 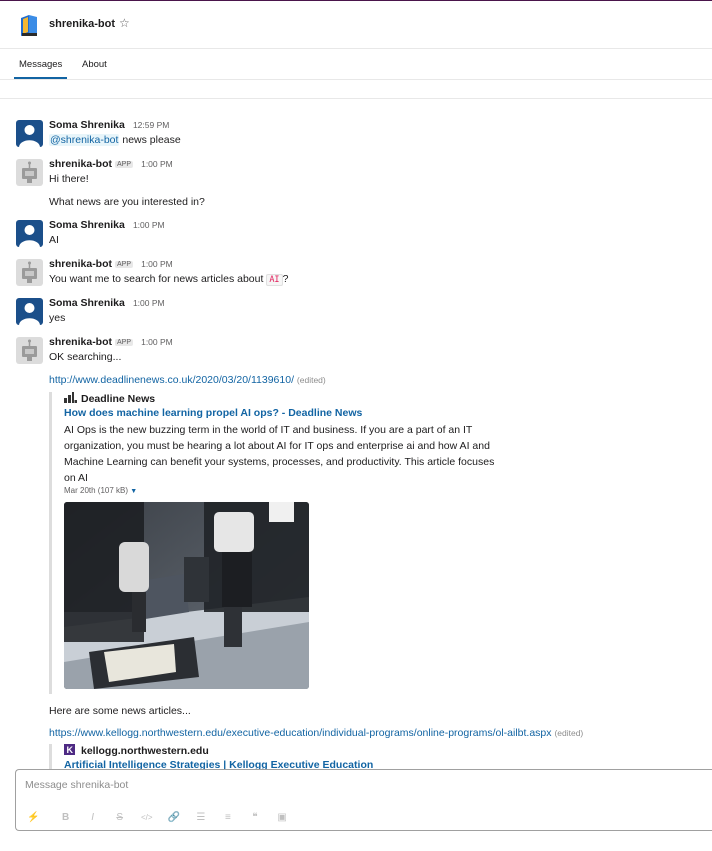 I want to click on site-name: kellogg.northwestern.edu, so click(x=145, y=751).